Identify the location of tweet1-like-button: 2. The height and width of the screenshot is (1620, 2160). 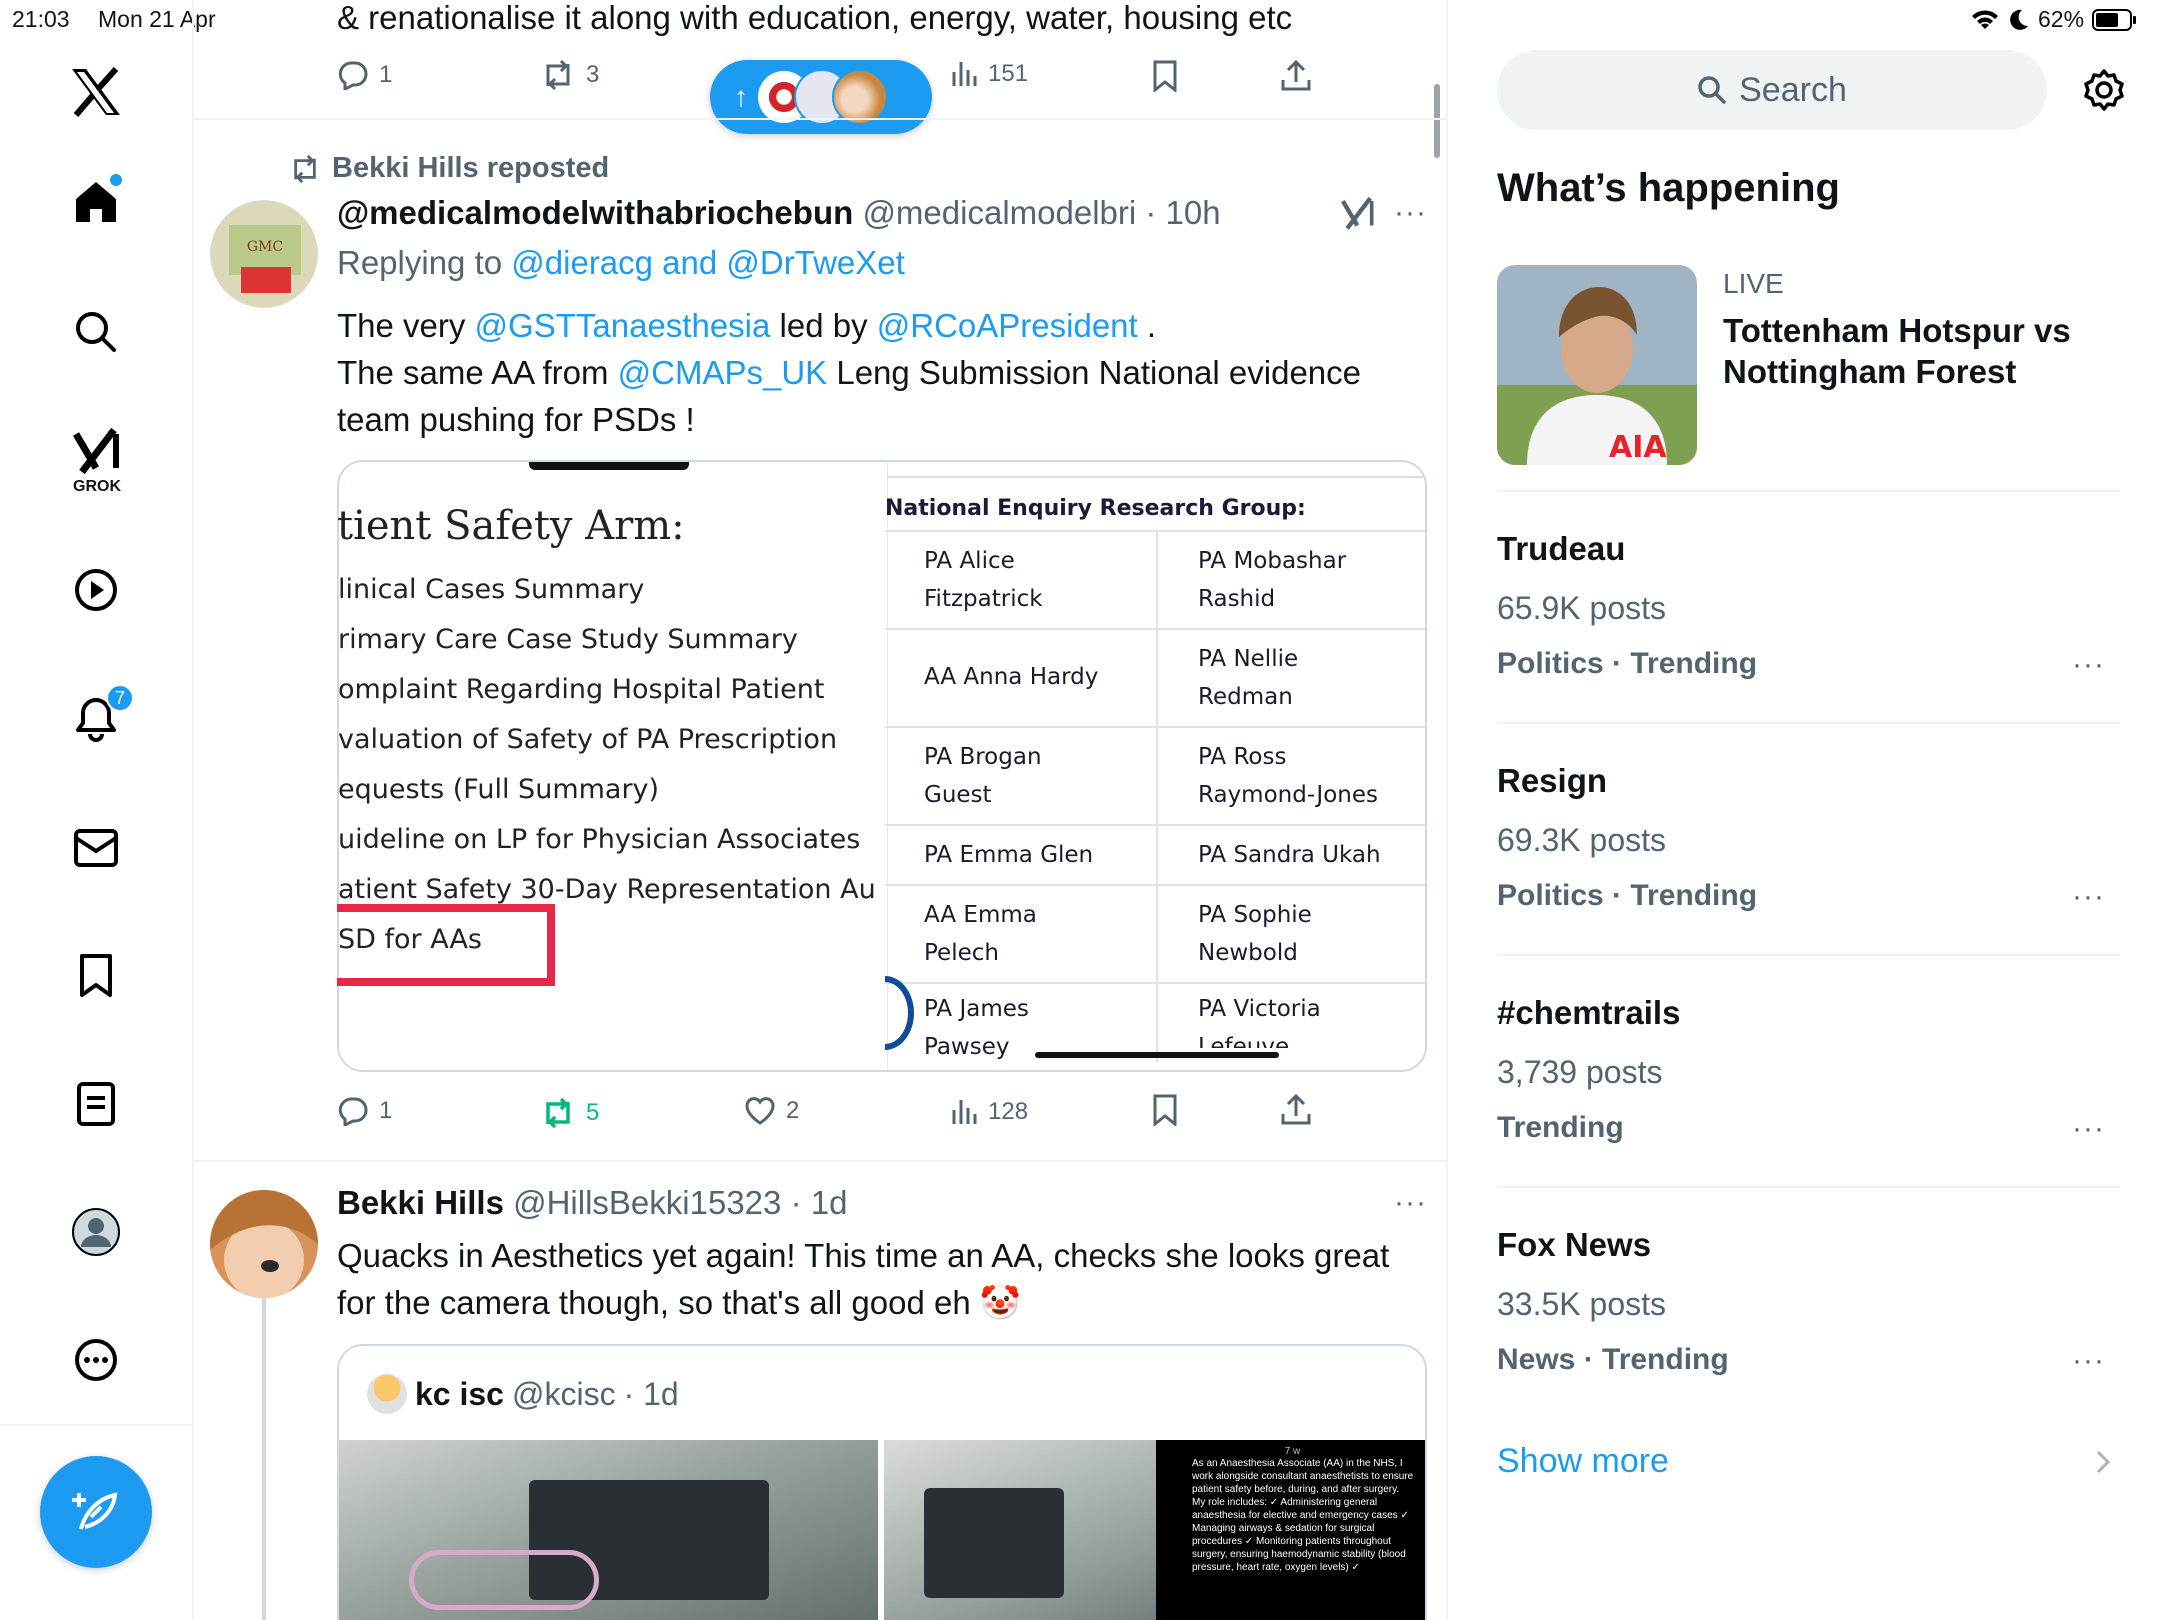
(771, 1111).